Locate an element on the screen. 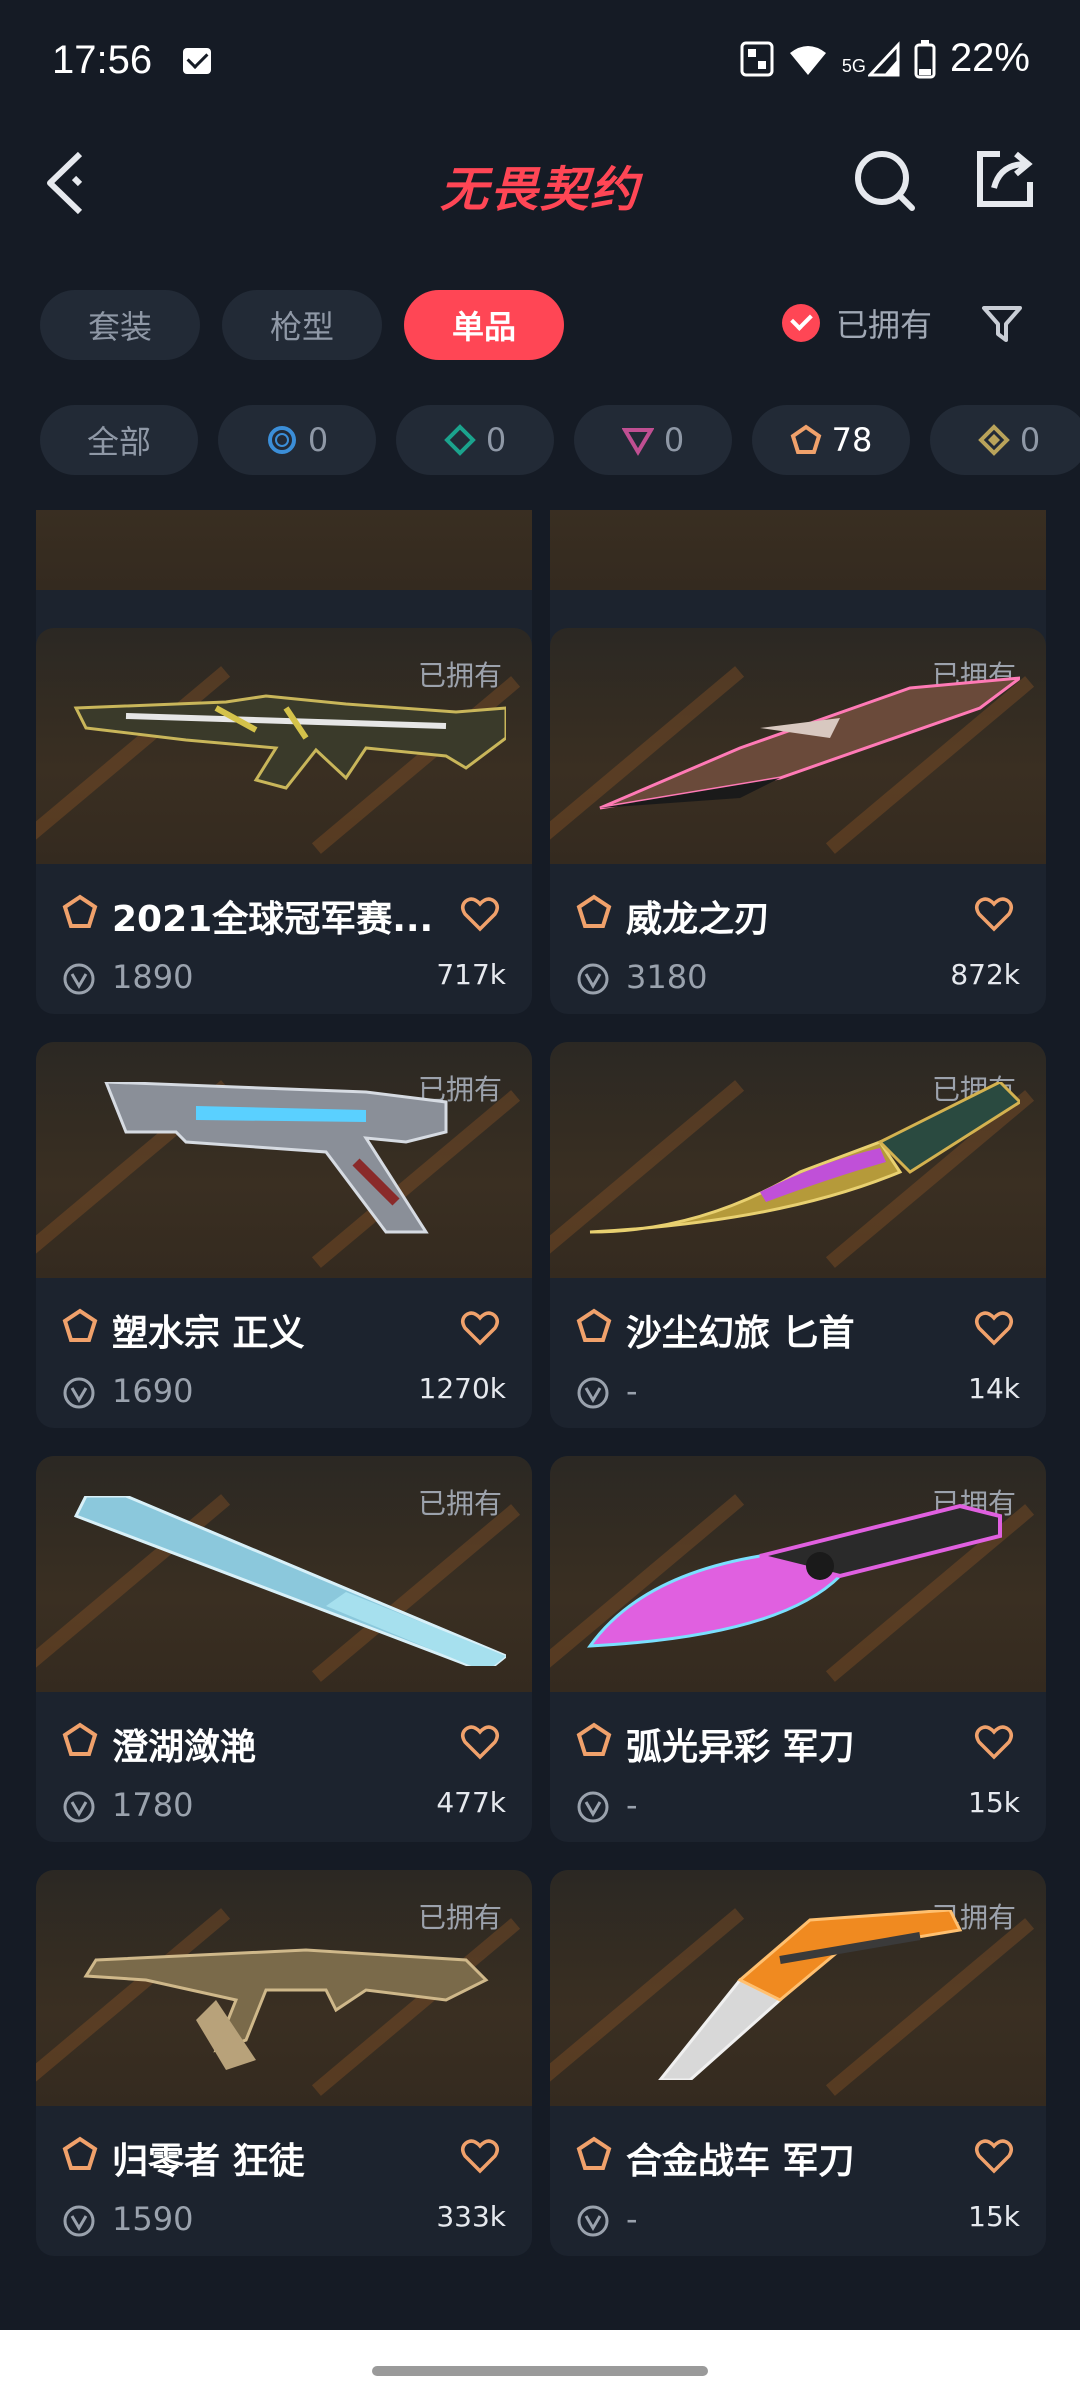 This screenshot has width=1080, height=2400. rarity-chip-all: 全部 is located at coordinates (119, 440).